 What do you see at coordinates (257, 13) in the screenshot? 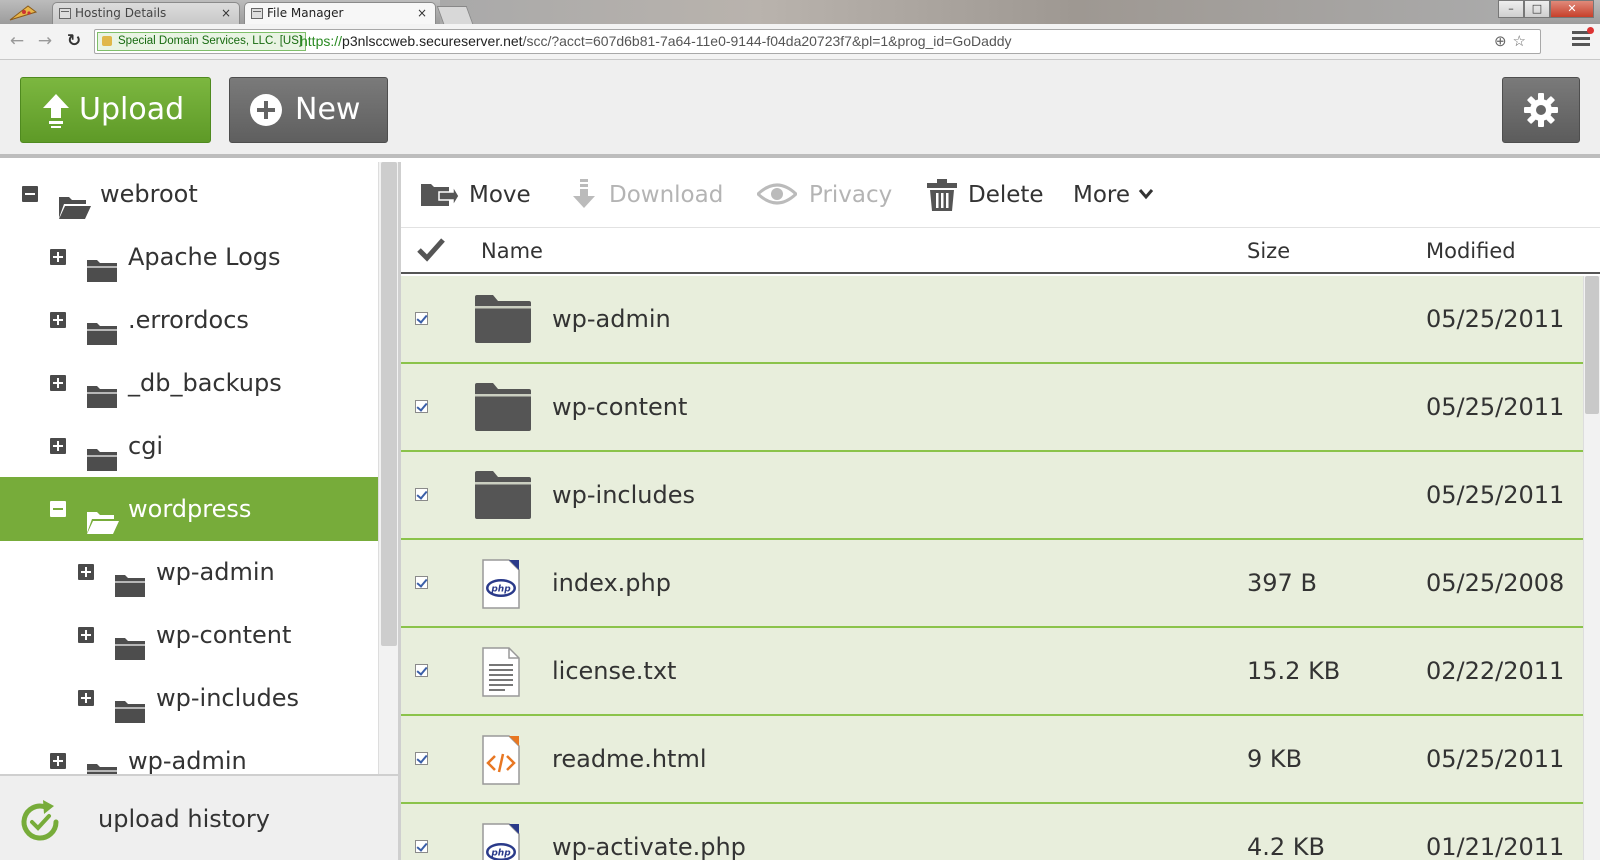
I see `page-favicon-icon` at bounding box center [257, 13].